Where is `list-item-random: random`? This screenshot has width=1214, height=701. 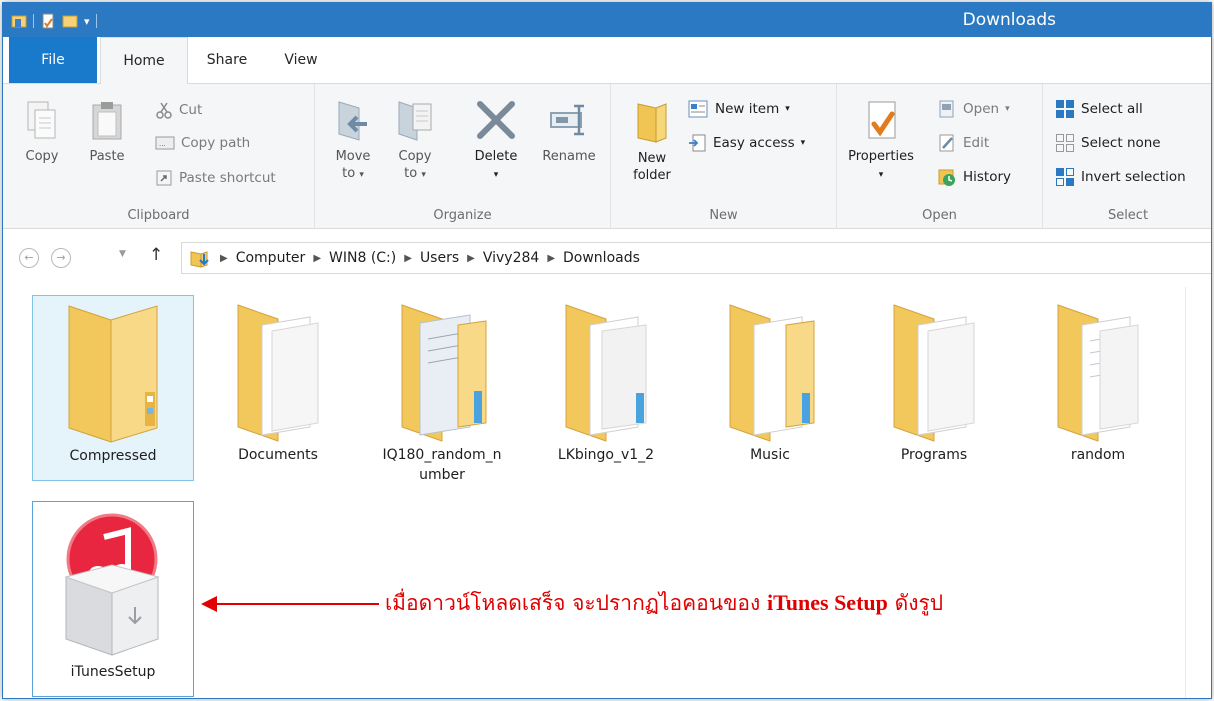 list-item-random: random is located at coordinates (1098, 380).